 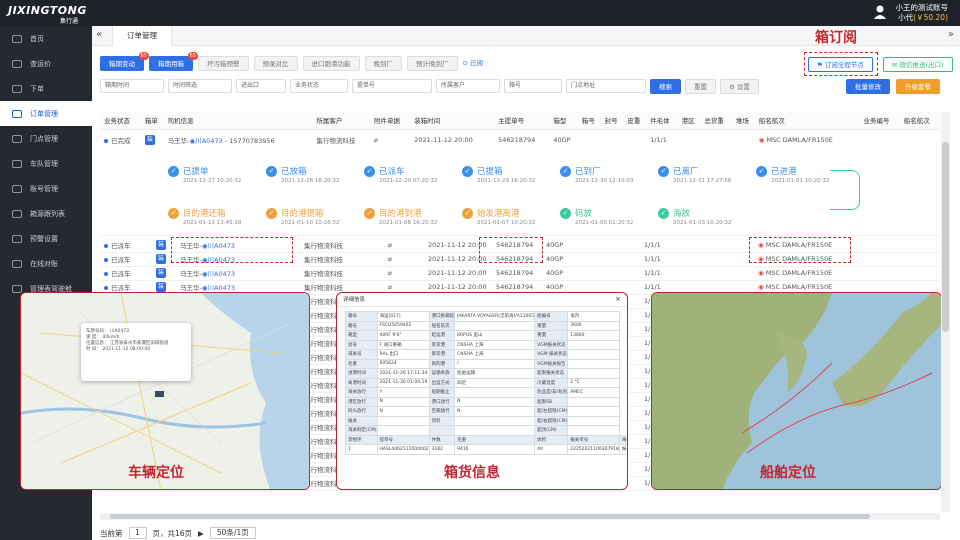 What do you see at coordinates (468, 86) in the screenshot?
I see `customer-input: 所属客户` at bounding box center [468, 86].